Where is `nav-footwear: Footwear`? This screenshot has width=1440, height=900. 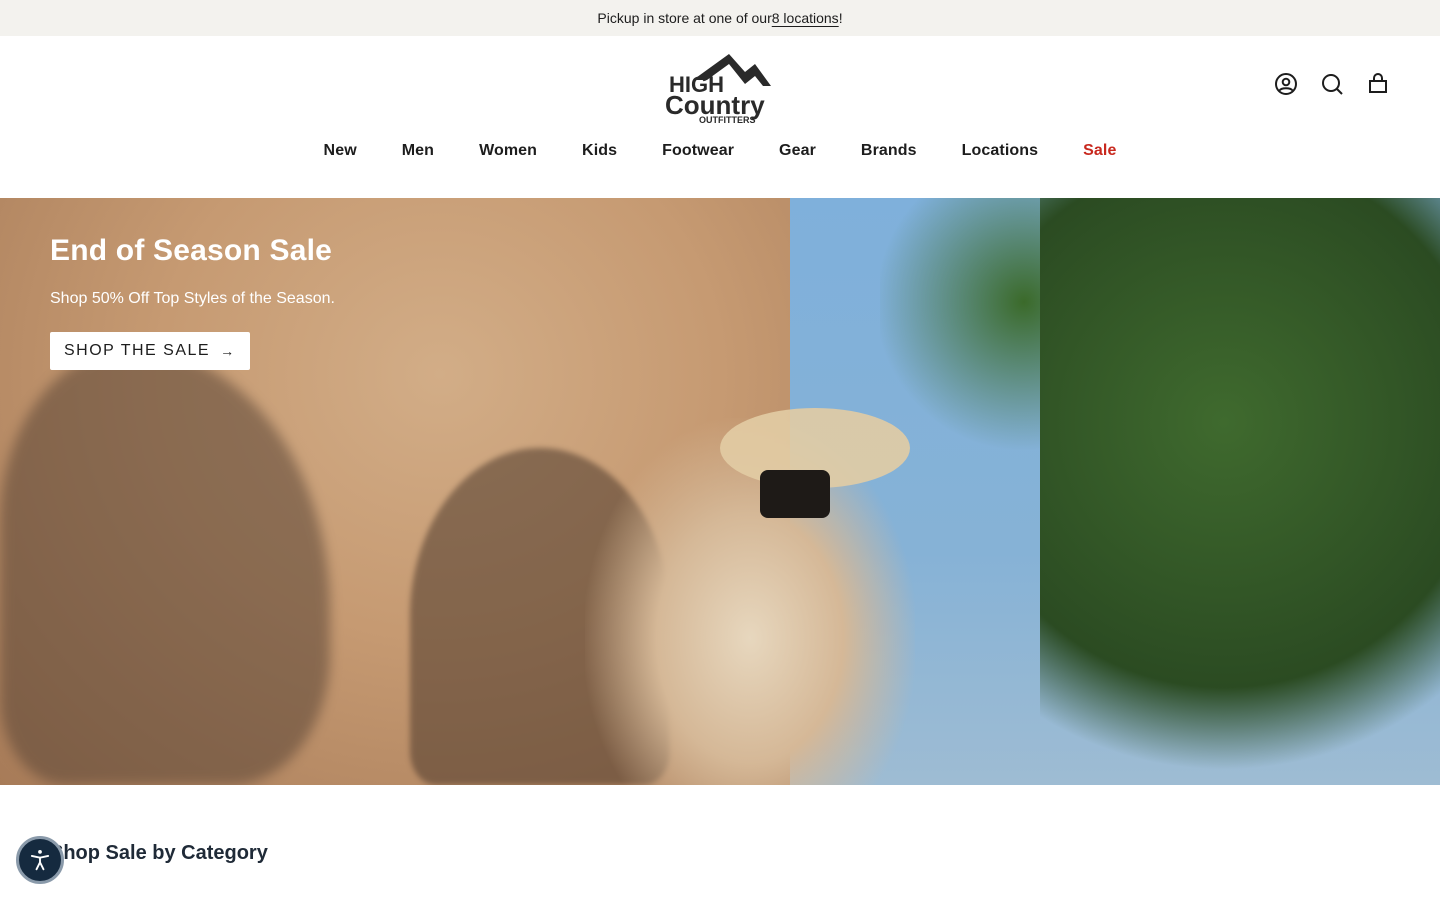 nav-footwear: Footwear is located at coordinates (698, 151).